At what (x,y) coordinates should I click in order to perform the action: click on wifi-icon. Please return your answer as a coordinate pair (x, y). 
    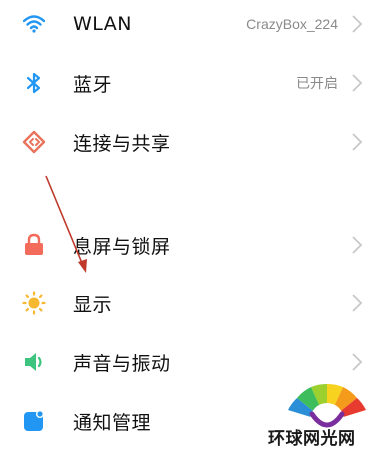
    Looking at the image, I should click on (34, 24).